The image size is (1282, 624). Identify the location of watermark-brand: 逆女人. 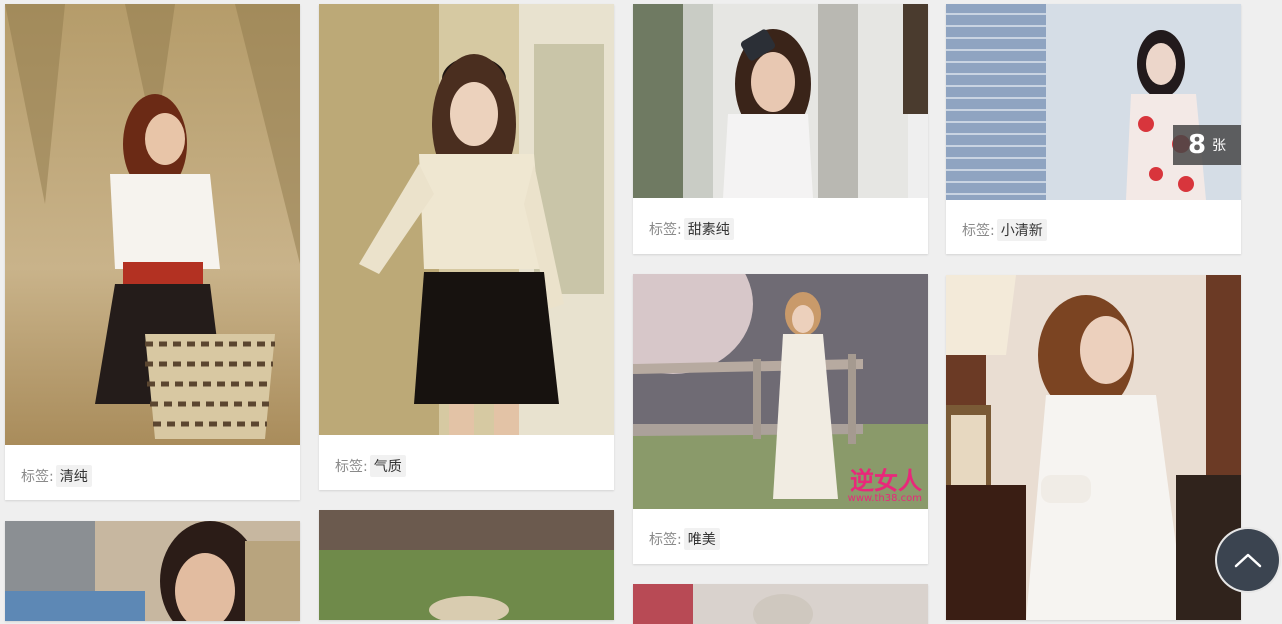
(886, 481).